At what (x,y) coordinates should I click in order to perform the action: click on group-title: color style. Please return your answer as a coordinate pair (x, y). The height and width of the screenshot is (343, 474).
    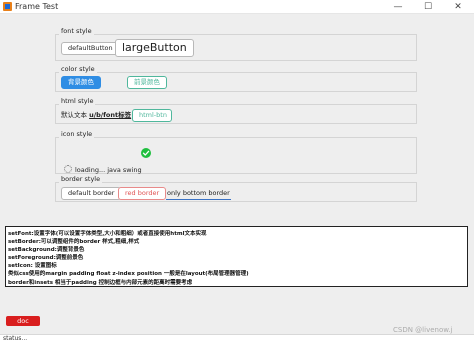
    Looking at the image, I should click on (78, 69).